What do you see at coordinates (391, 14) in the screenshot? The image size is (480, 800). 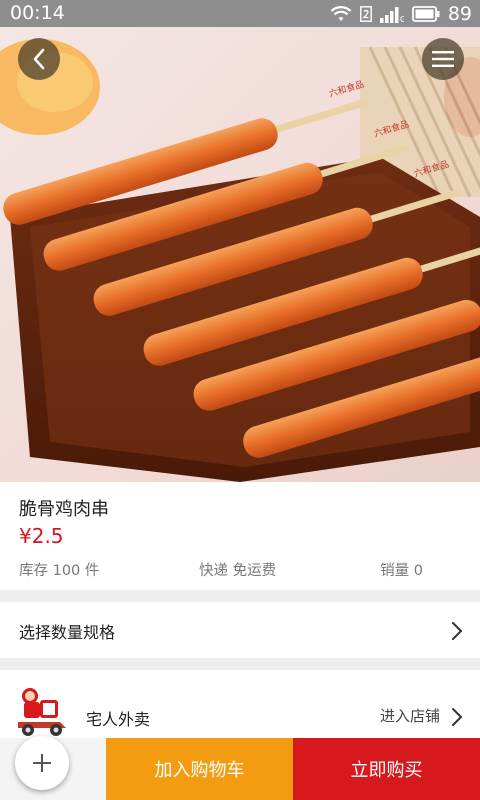 I see `signal-icon: G` at bounding box center [391, 14].